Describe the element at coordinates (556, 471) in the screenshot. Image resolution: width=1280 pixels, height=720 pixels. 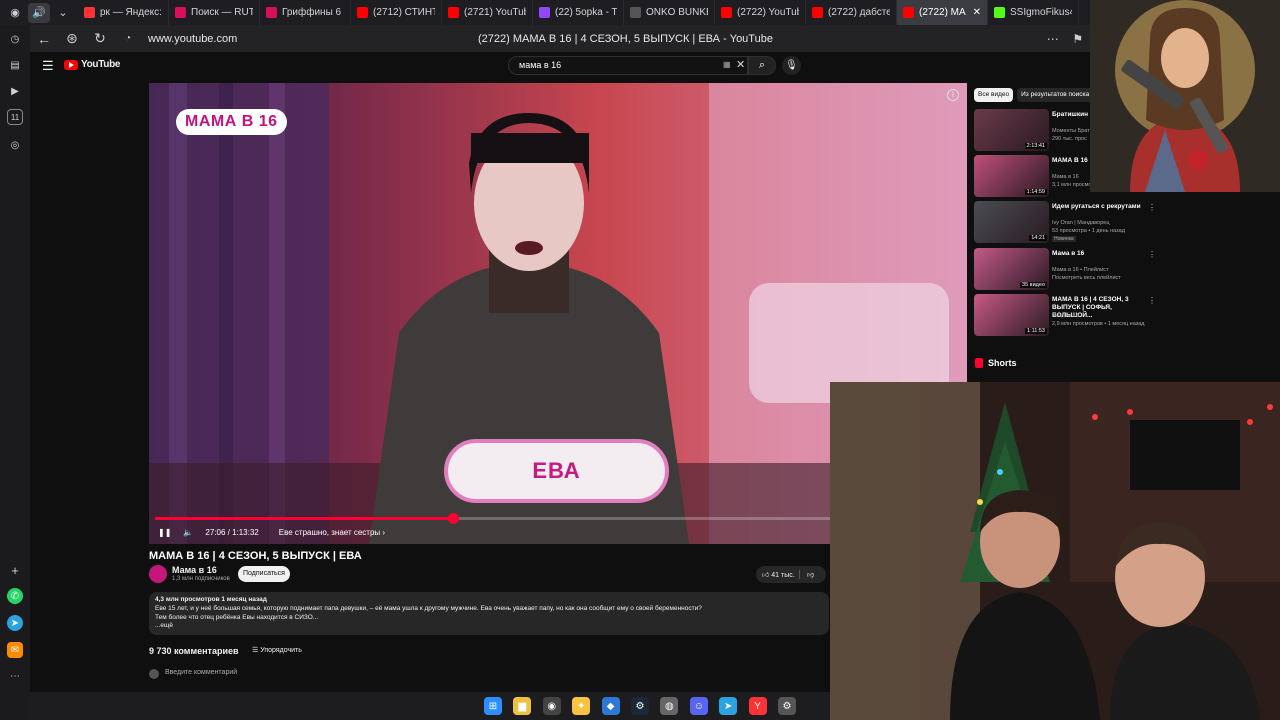
I see `name-badge: ЕВА` at that location.